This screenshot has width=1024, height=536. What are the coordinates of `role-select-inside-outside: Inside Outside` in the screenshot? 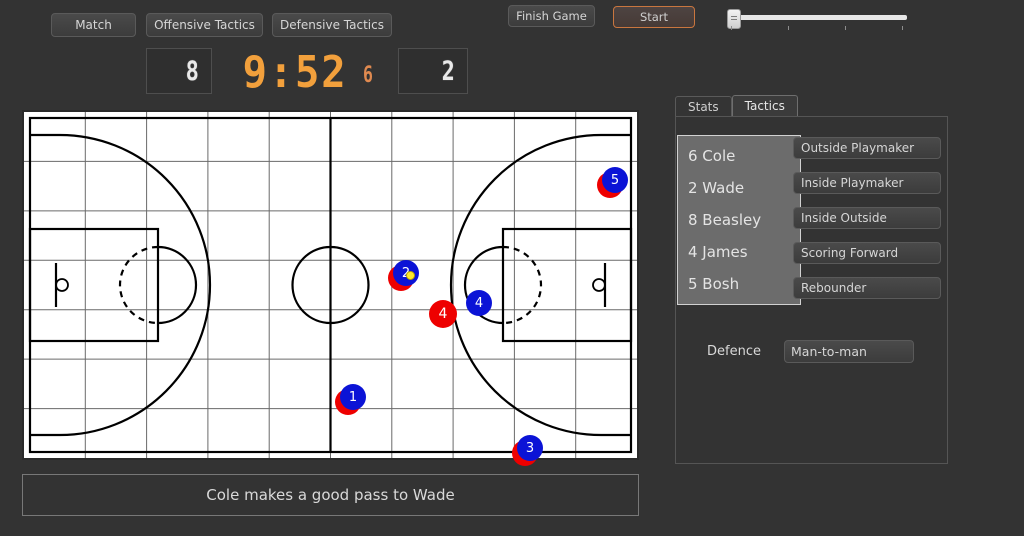 It's located at (867, 218).